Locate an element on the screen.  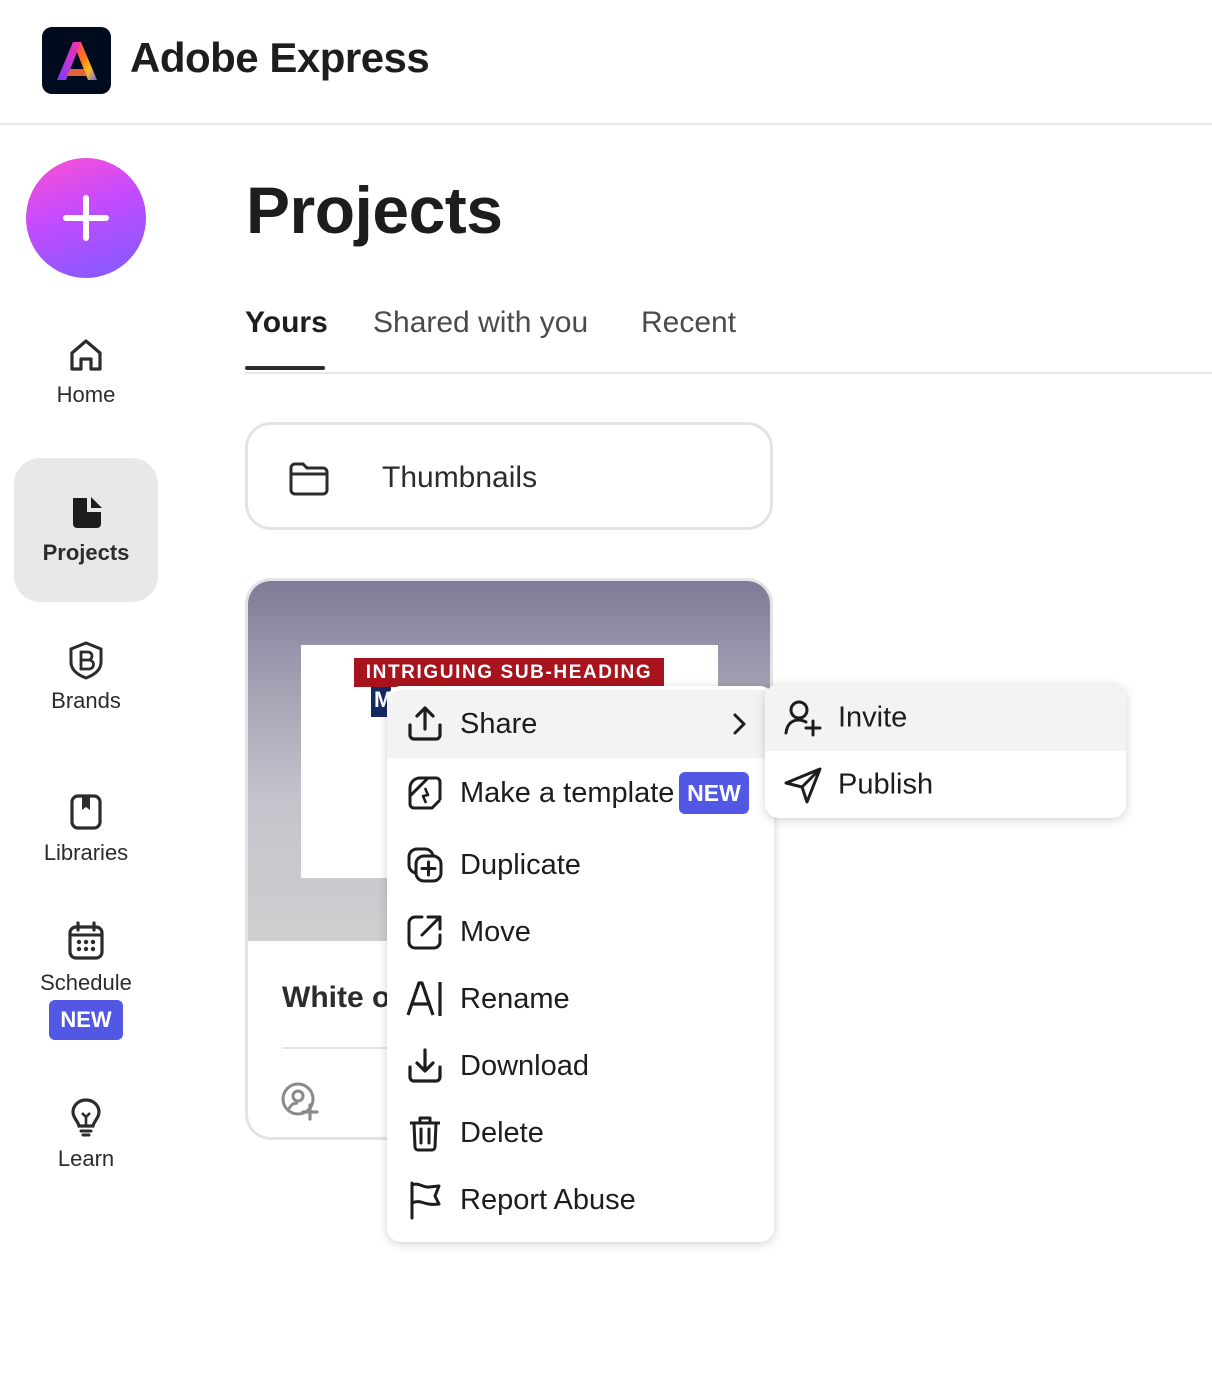
tab-bar: Yours Shared with you Recent is located at coordinates (728, 337).